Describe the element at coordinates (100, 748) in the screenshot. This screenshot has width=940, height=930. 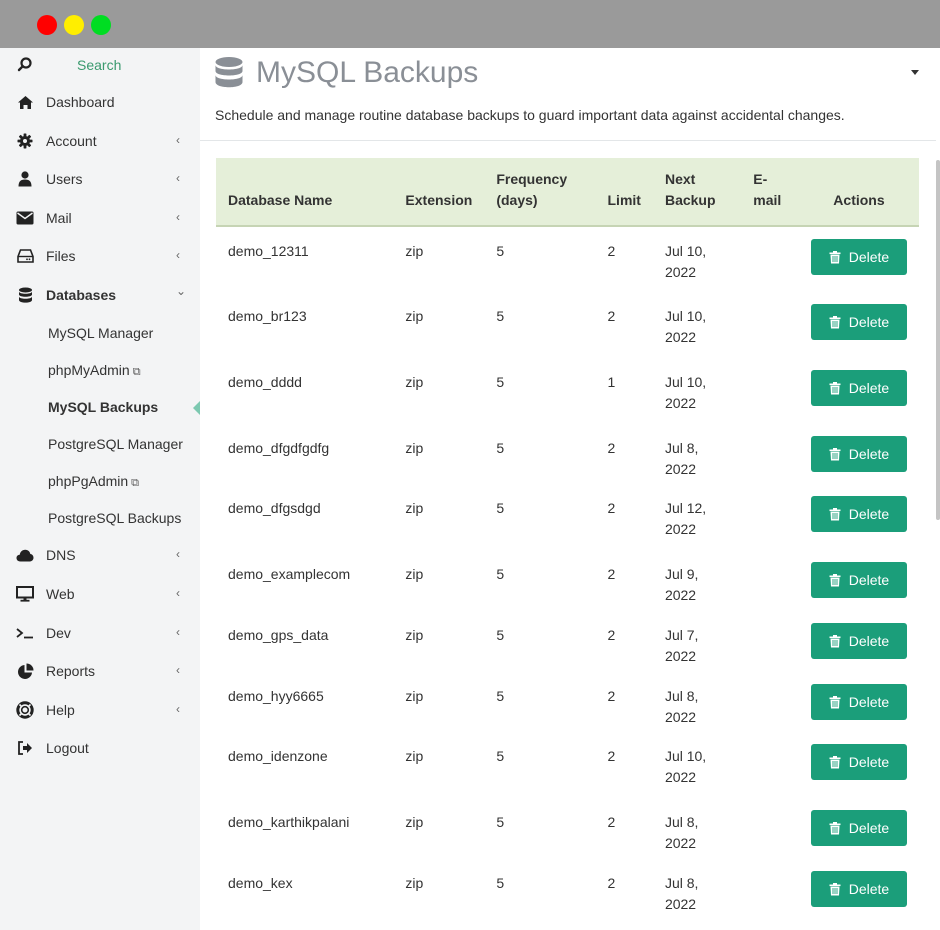
I see `sidebar-item-logout: Logout` at that location.